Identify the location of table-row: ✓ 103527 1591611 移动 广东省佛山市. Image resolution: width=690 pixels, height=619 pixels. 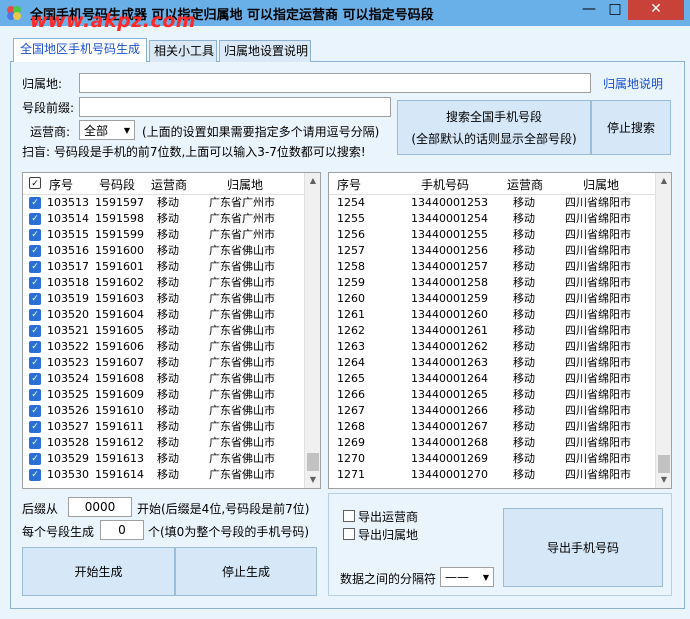
(171, 427).